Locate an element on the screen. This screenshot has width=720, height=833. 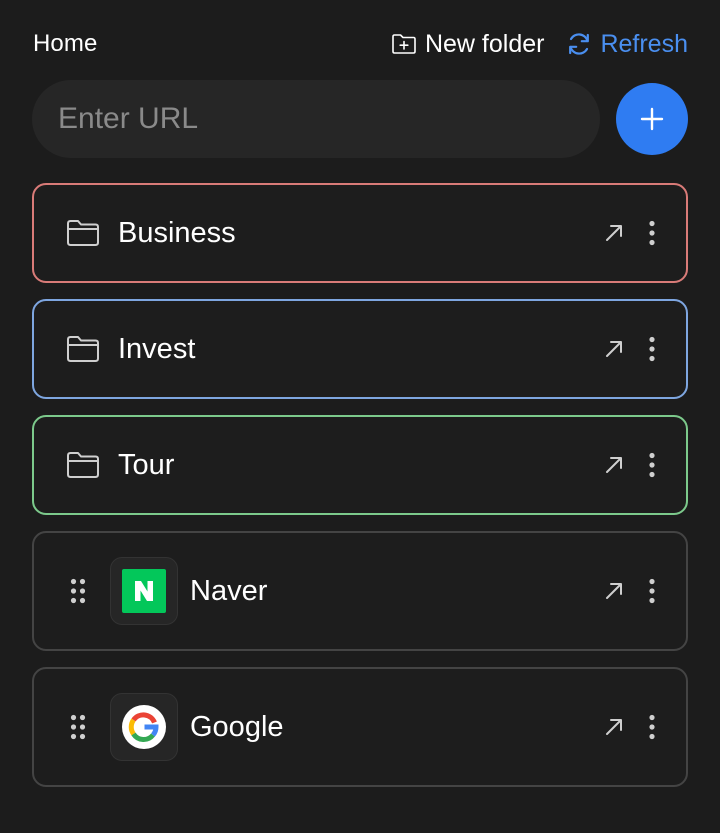
plus-icon is located at coordinates (652, 119).